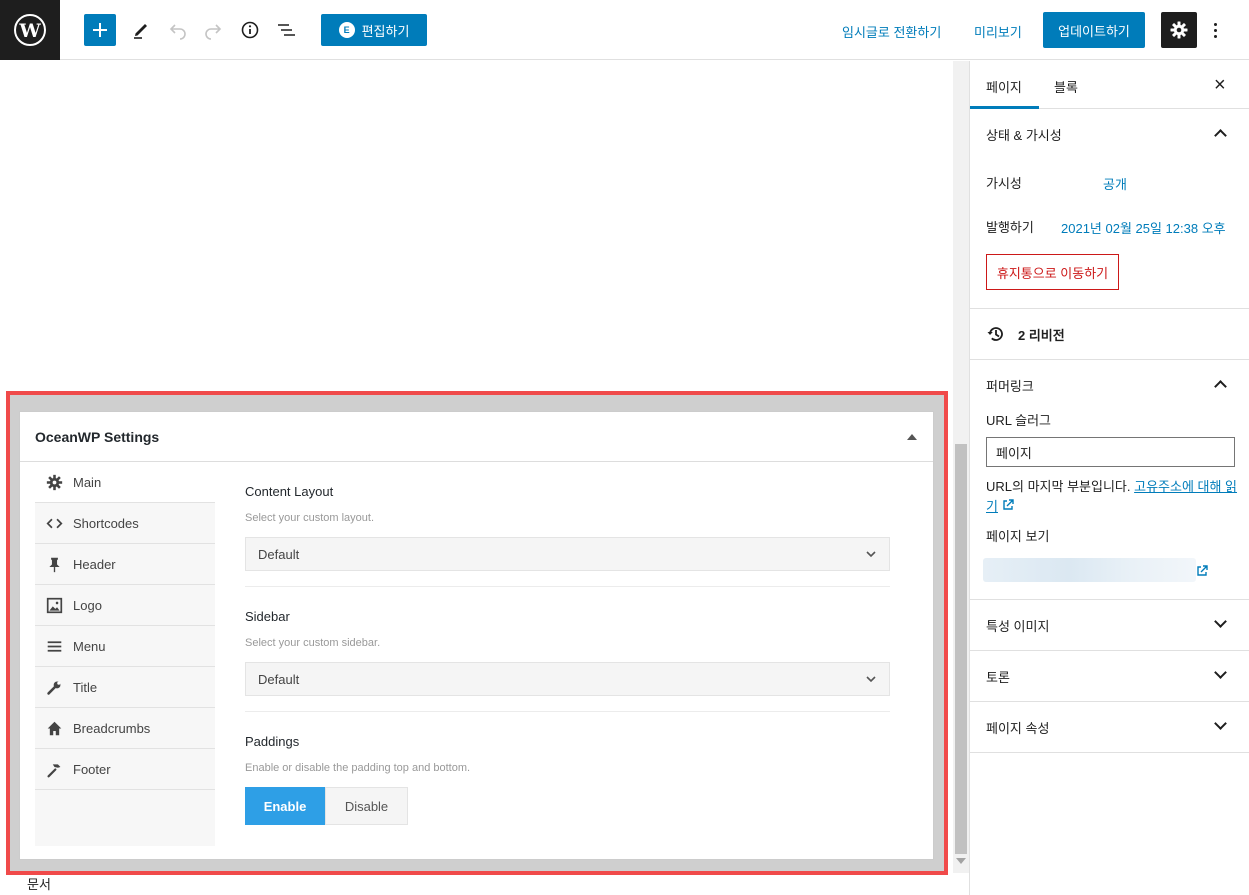 The width and height of the screenshot is (1249, 895). Describe the element at coordinates (1114, 497) in the screenshot. I see `permalink-help: URL의 마지막 부분입니다. 고유주소에 대해 읽기` at that location.